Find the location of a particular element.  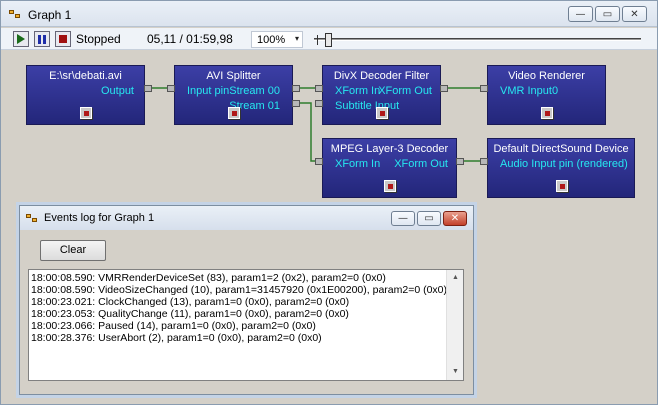

filter-name: DivX Decoder Filter is located at coordinates (381, 76).